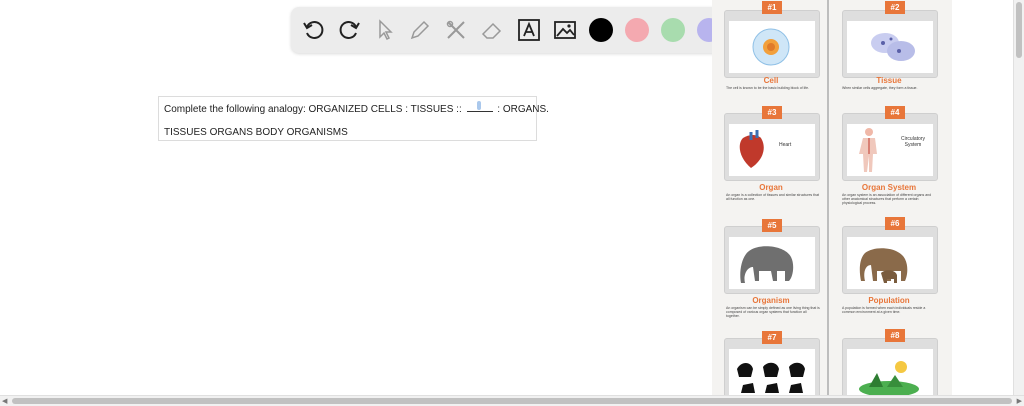 This screenshot has height=406, width=1024. Describe the element at coordinates (1018, 198) in the screenshot. I see `vertical-scrollbar` at that location.